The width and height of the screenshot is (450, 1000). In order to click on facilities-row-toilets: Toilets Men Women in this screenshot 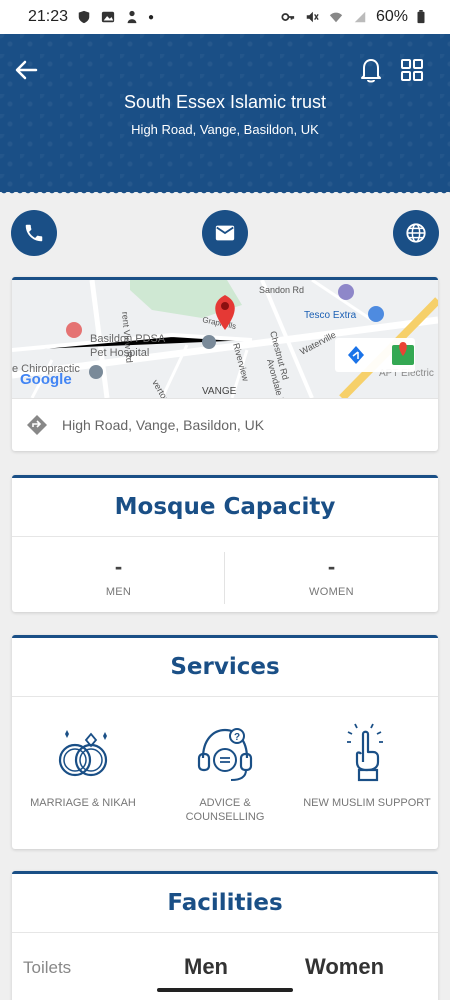, I will do `click(225, 967)`.